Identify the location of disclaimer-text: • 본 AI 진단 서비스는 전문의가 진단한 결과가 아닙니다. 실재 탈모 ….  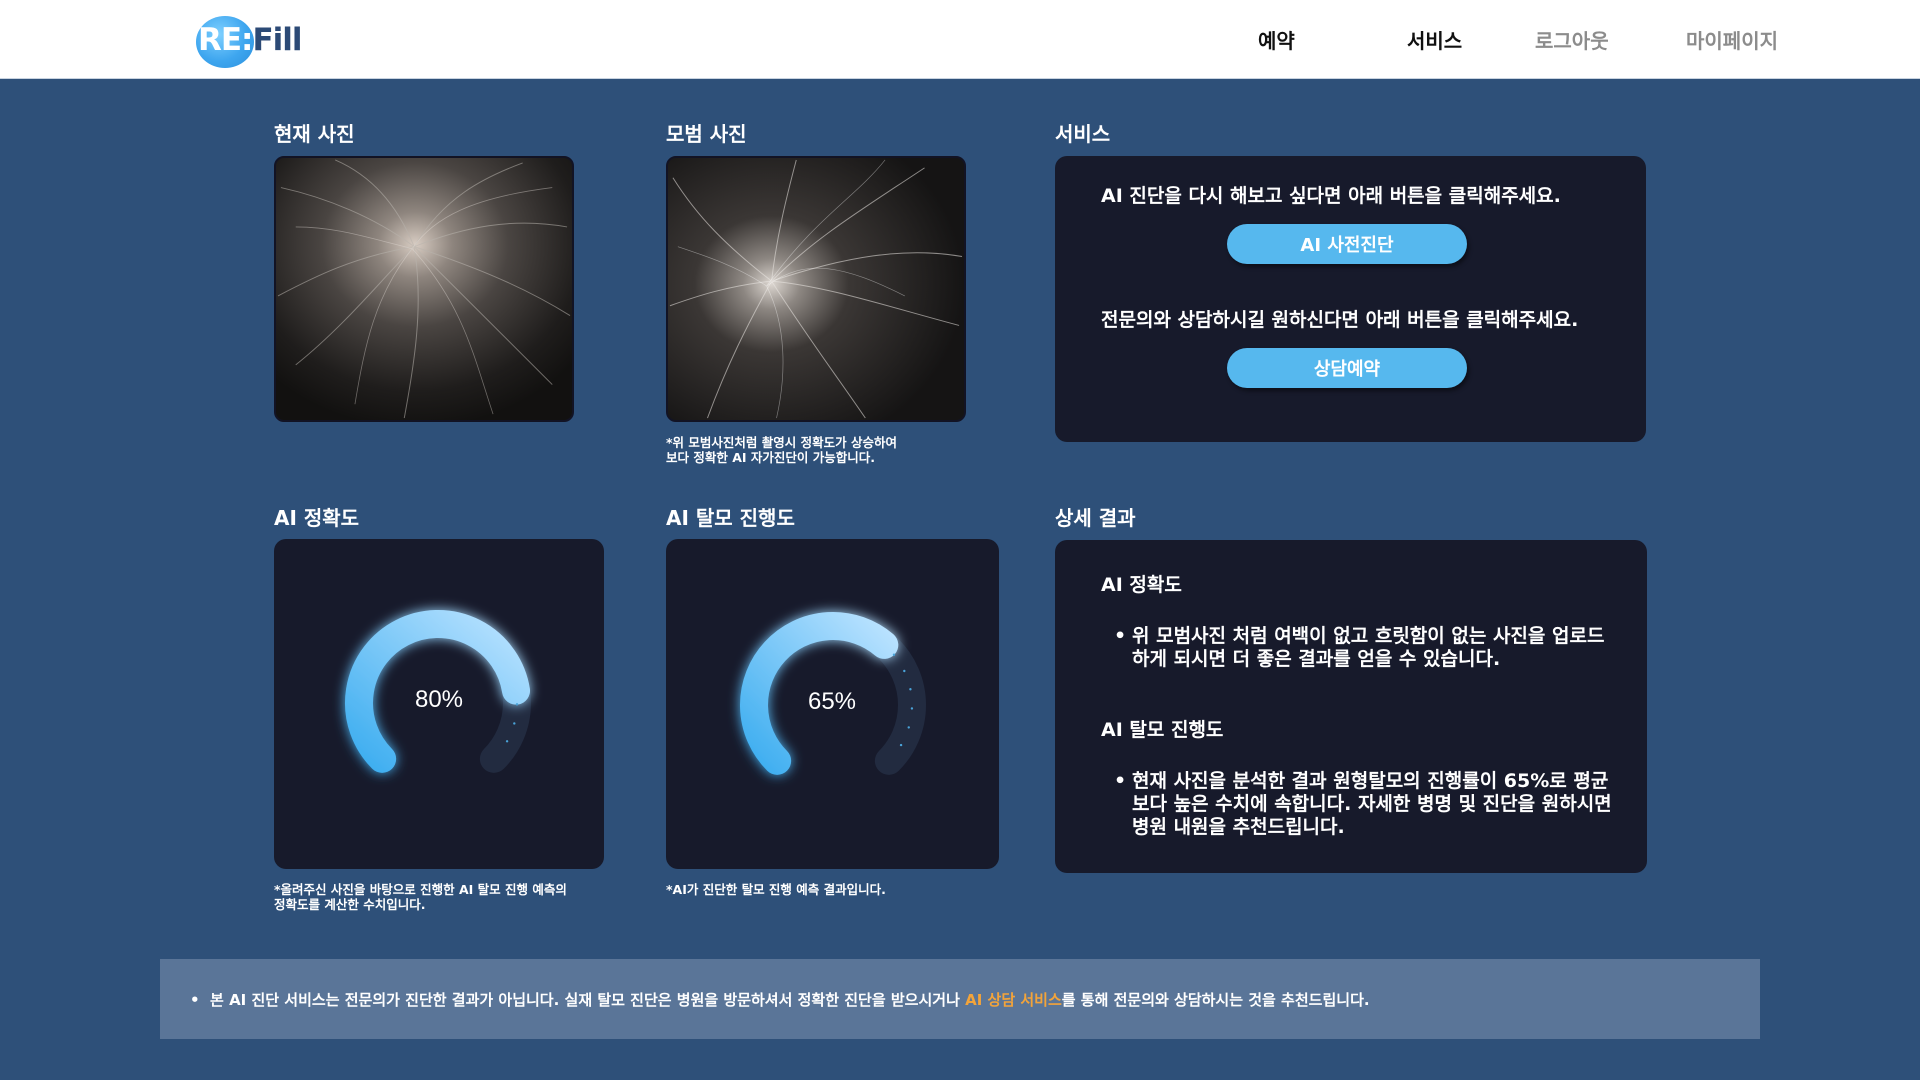
(780, 999).